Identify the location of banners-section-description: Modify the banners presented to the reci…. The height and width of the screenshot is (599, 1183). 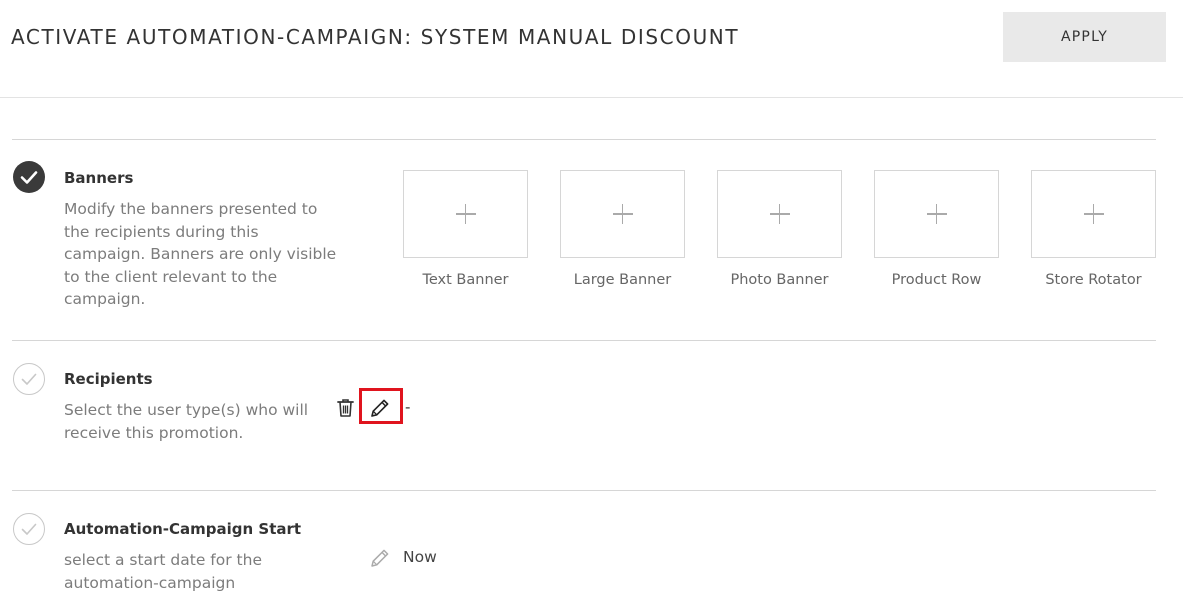
(200, 254).